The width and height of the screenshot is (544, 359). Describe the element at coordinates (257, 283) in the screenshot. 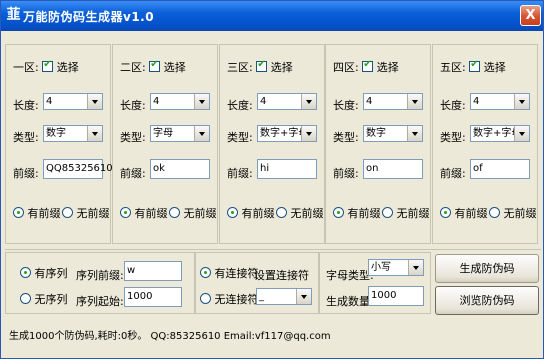

I see `connector-group: 有连接符 设置连接符 无连接符 _` at that location.